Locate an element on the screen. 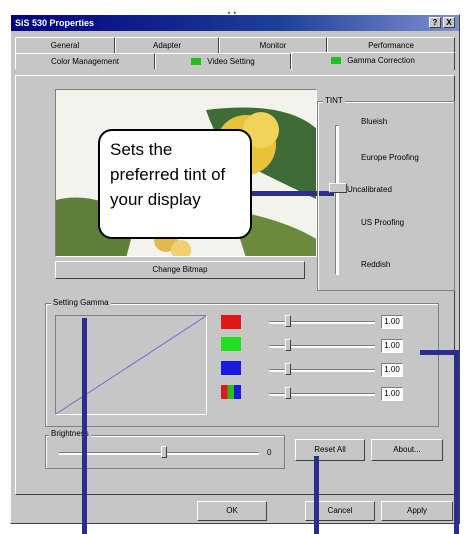 Image resolution: width=464 pixels, height=534 pixels. tab-video-setting: Video Setting is located at coordinates (223, 61).